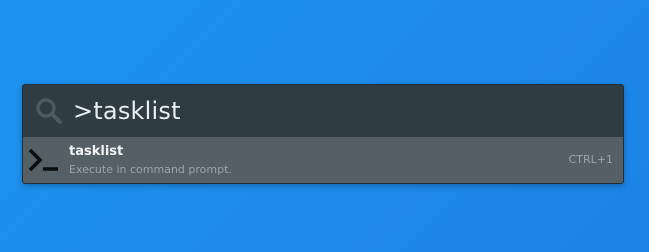 This screenshot has height=252, width=649. Describe the element at coordinates (96, 151) in the screenshot. I see `result-title: tasklist` at that location.